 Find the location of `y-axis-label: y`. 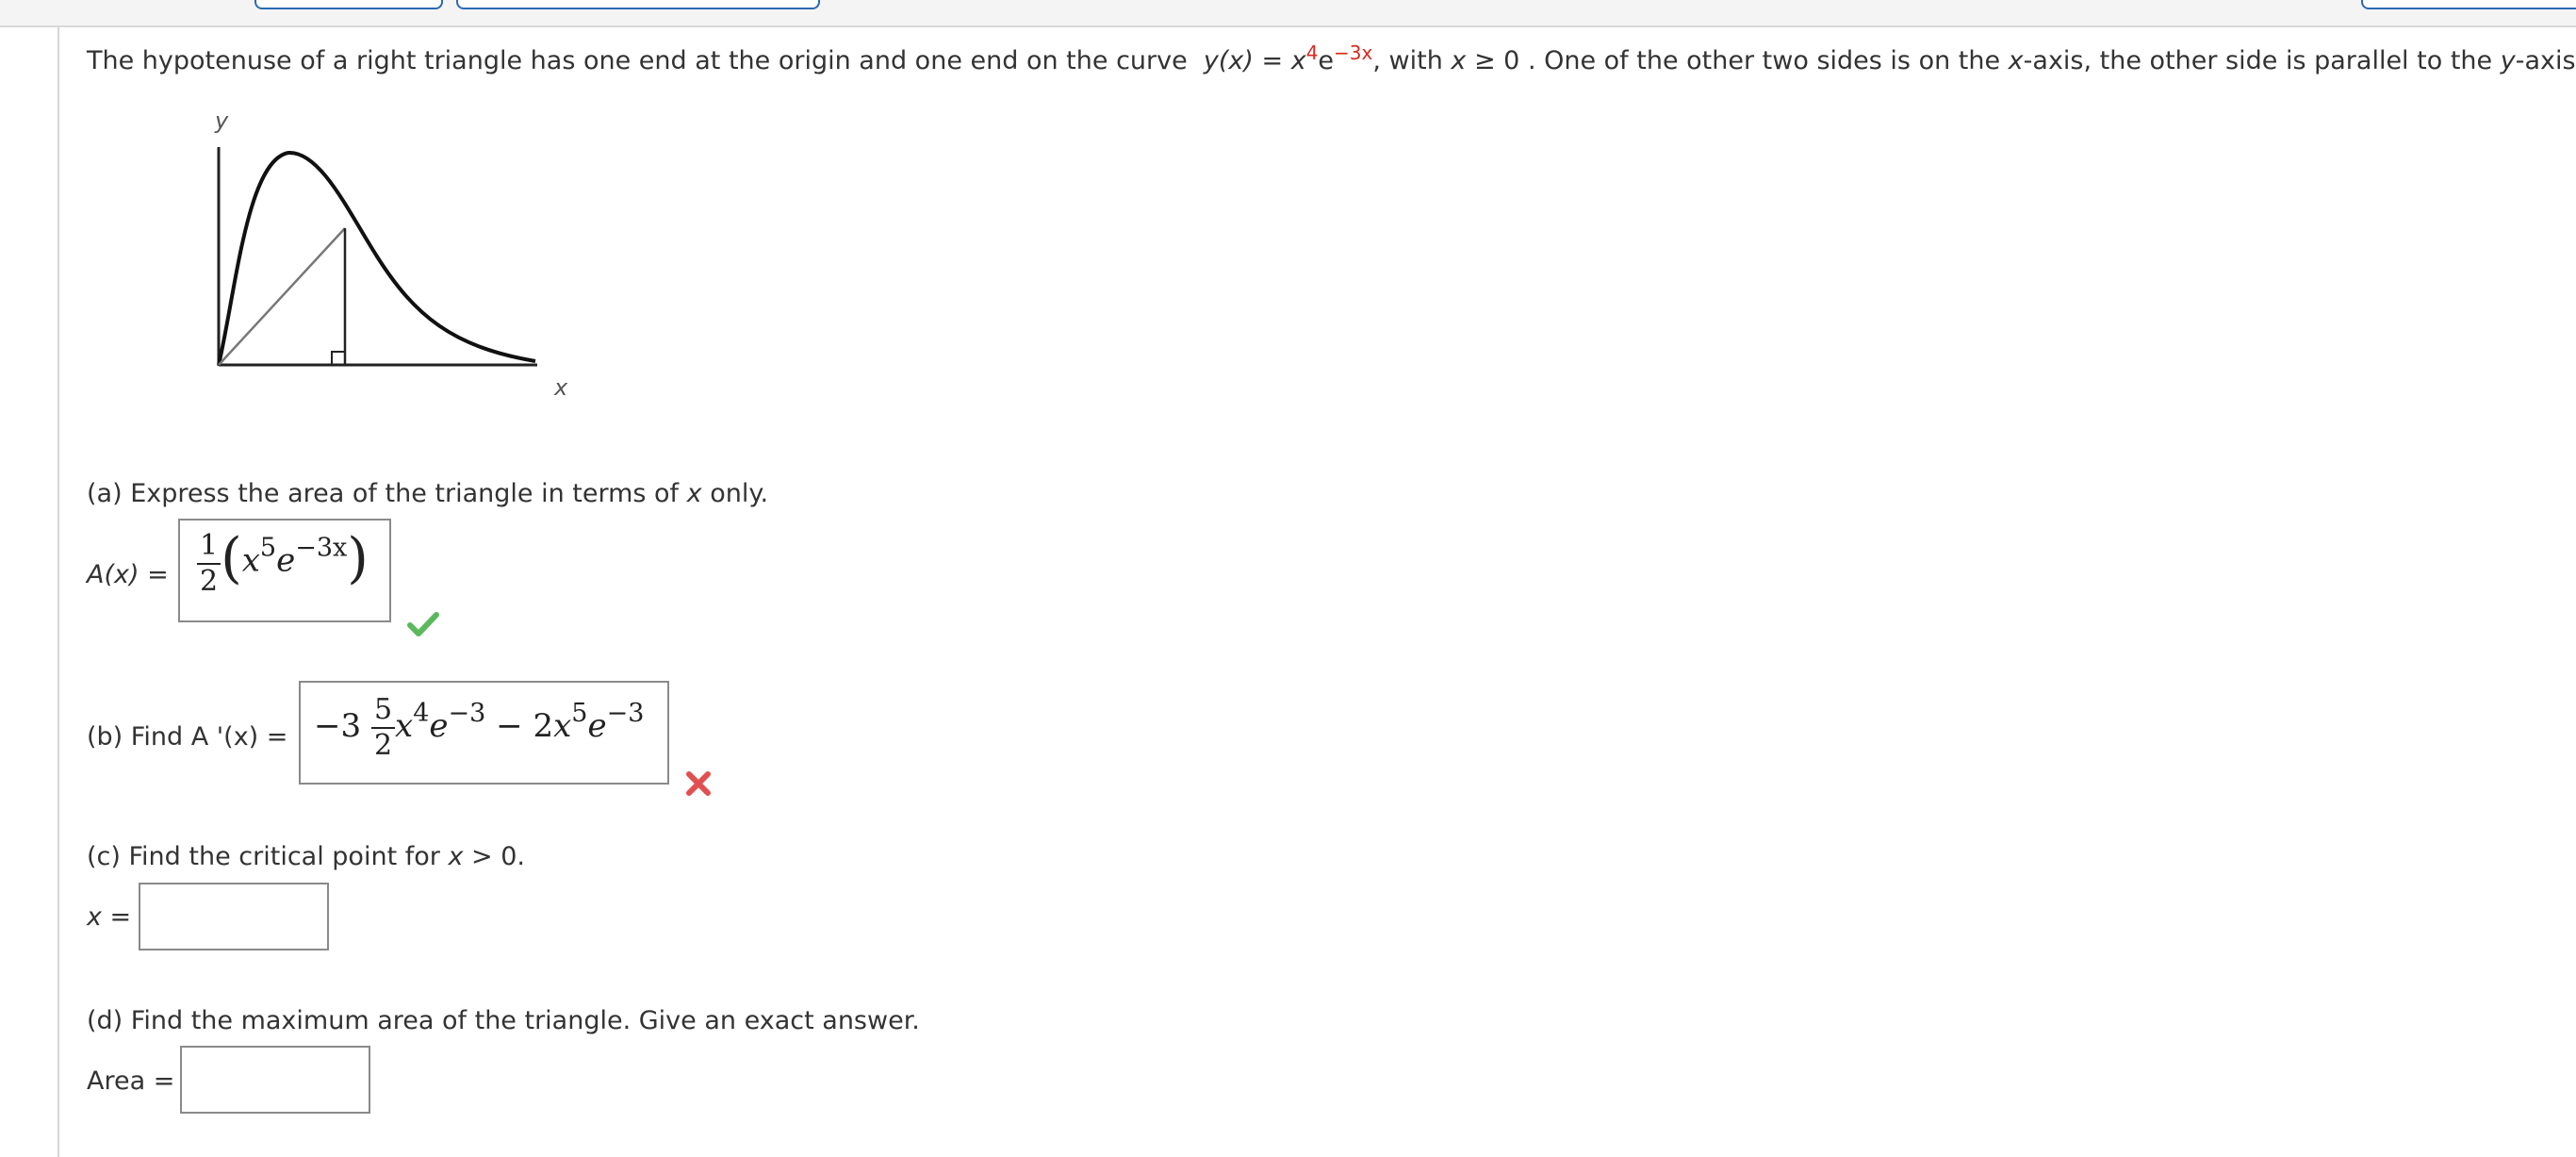

y-axis-label: y is located at coordinates (221, 120).